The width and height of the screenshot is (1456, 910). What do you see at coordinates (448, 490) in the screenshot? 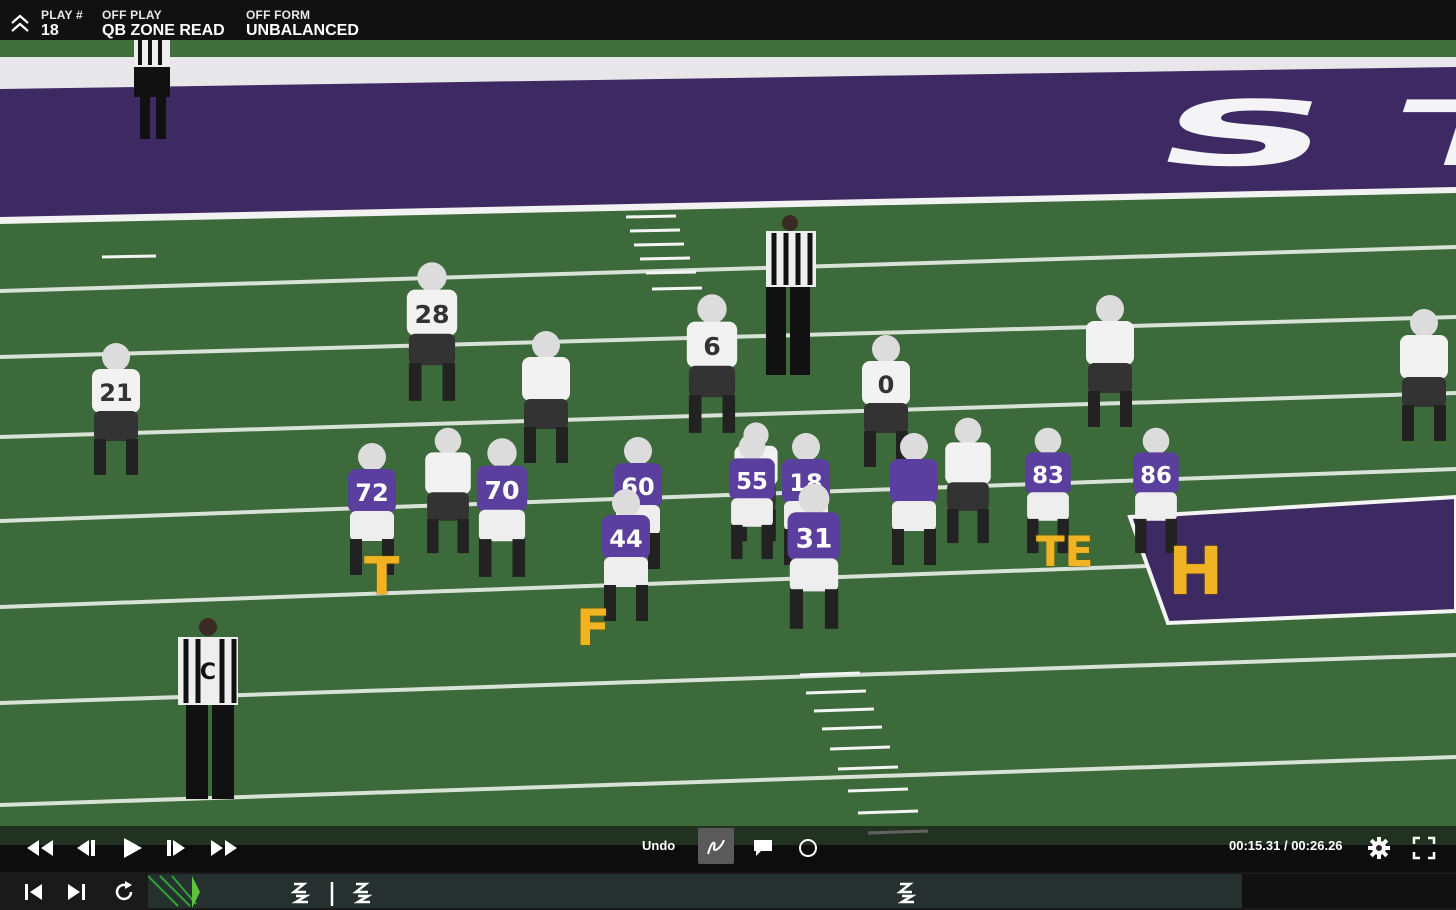
I see `defender-end-left` at bounding box center [448, 490].